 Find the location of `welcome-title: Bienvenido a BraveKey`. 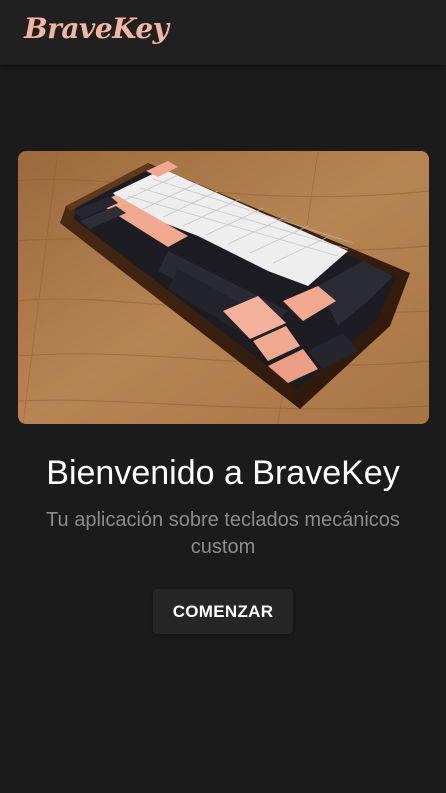

welcome-title: Bienvenido a BraveKey is located at coordinates (223, 473).